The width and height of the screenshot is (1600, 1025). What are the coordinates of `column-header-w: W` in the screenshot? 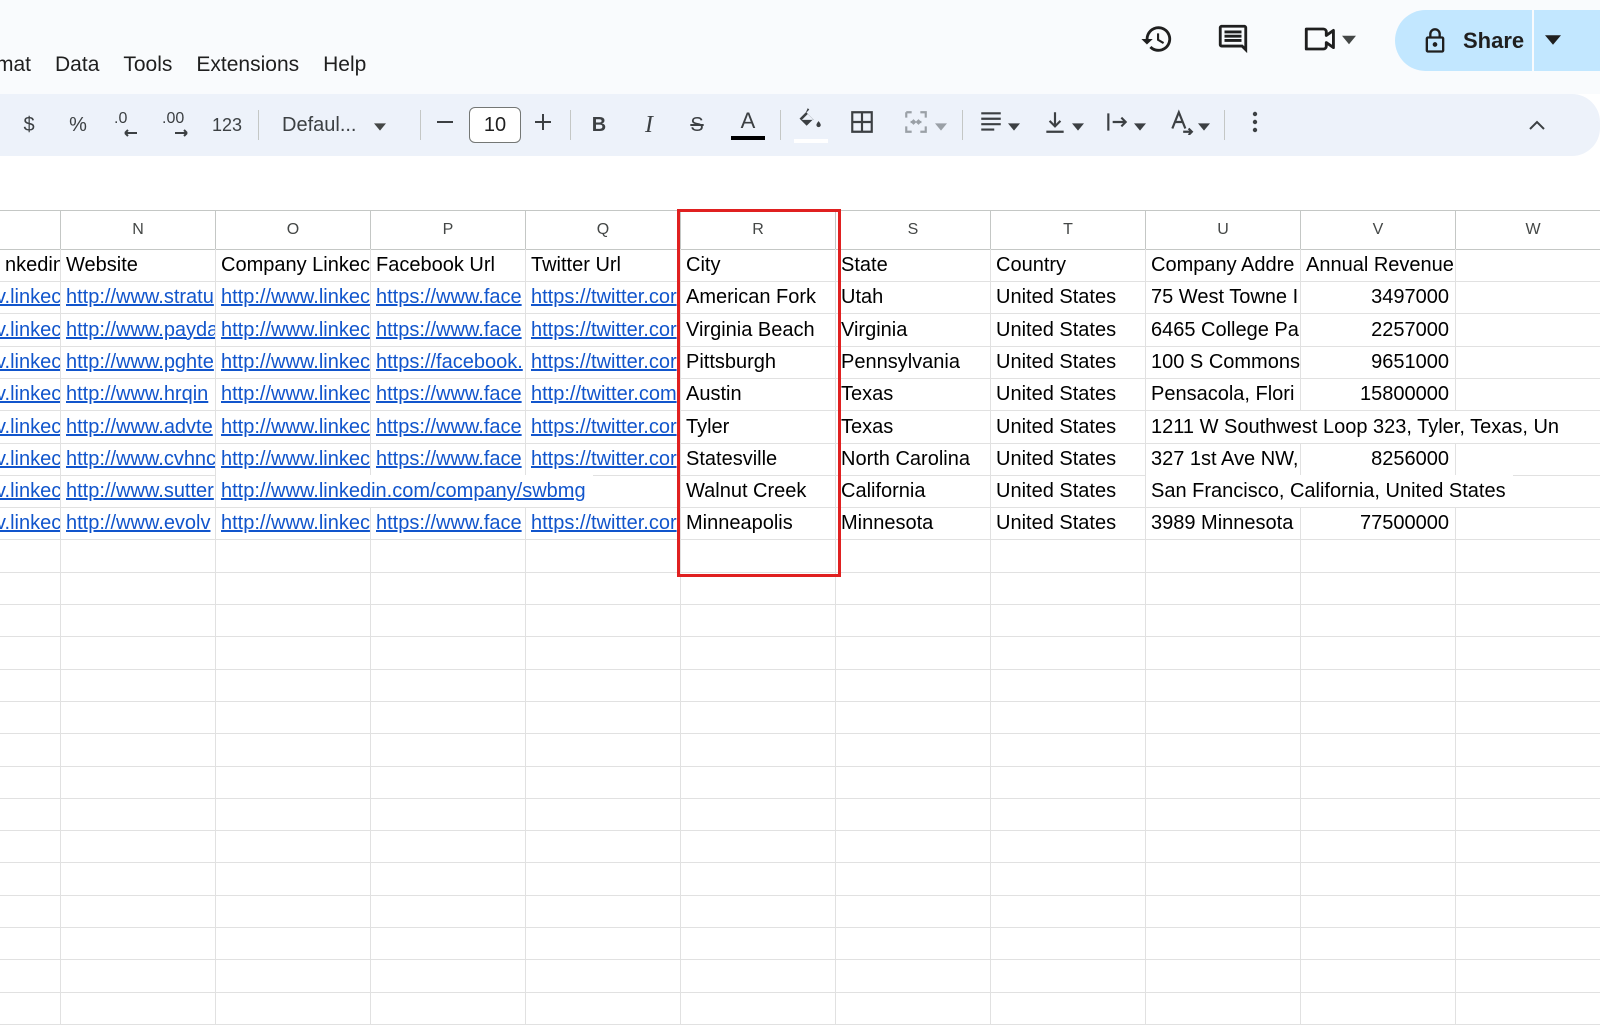 It's located at (1528, 230).